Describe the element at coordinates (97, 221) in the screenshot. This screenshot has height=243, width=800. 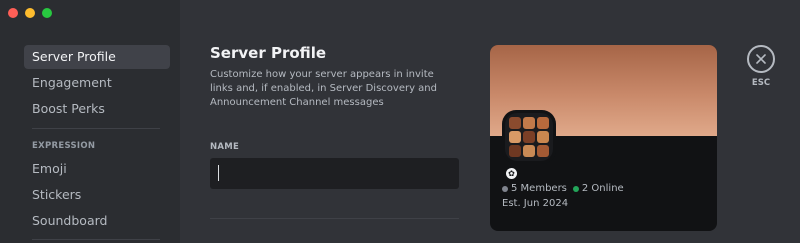
I see `sidebar-item-soundboard: Soundboard` at that location.